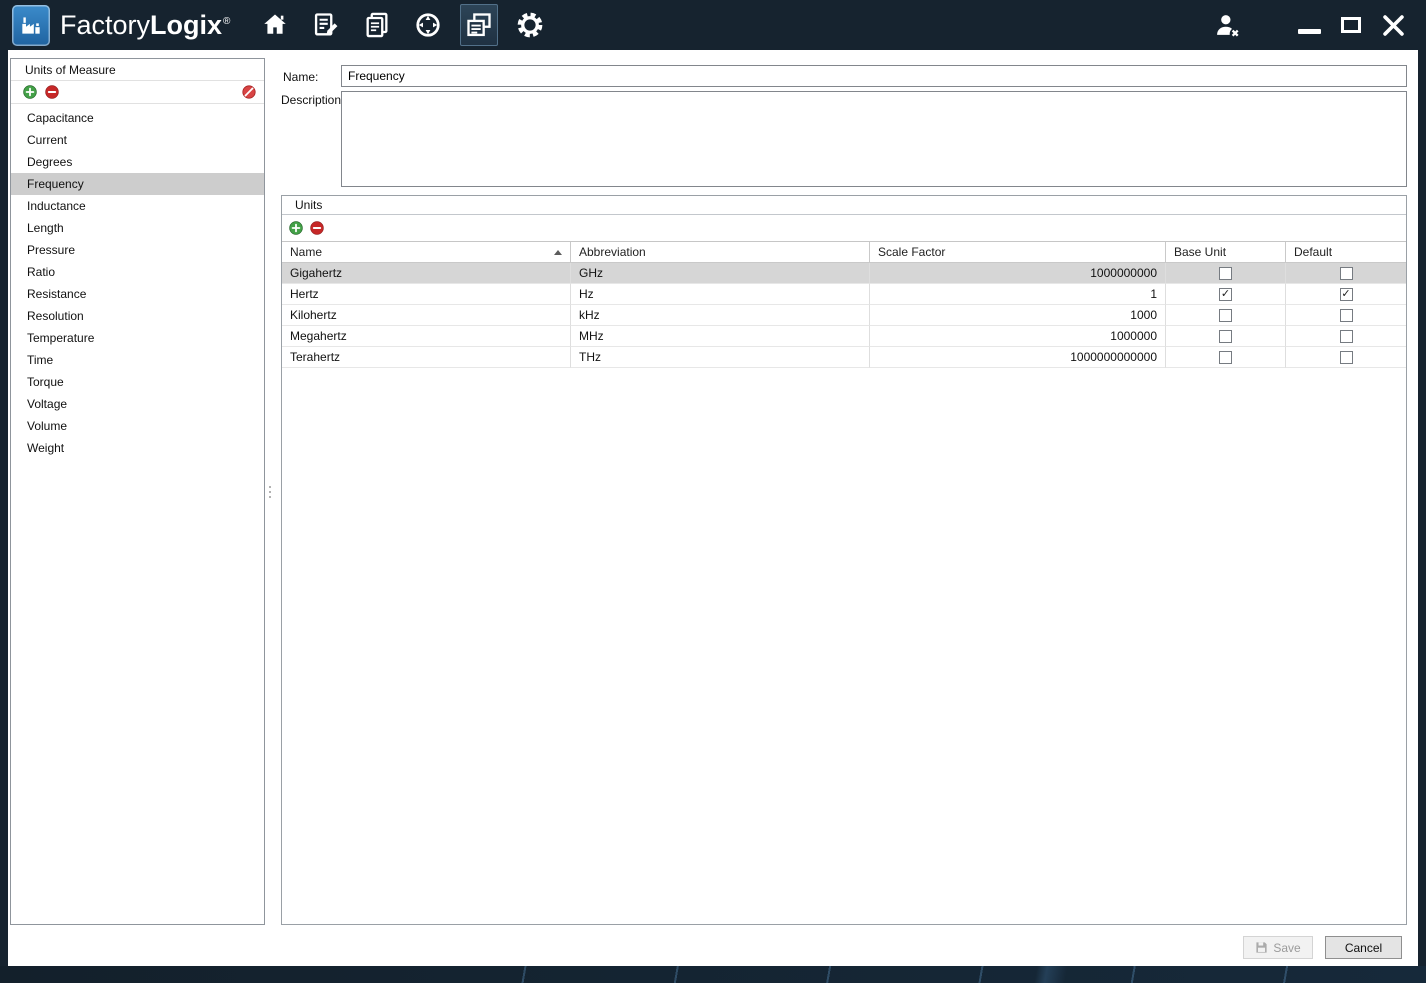  What do you see at coordinates (137, 382) in the screenshot?
I see `sidebar-item-torque: Torque` at bounding box center [137, 382].